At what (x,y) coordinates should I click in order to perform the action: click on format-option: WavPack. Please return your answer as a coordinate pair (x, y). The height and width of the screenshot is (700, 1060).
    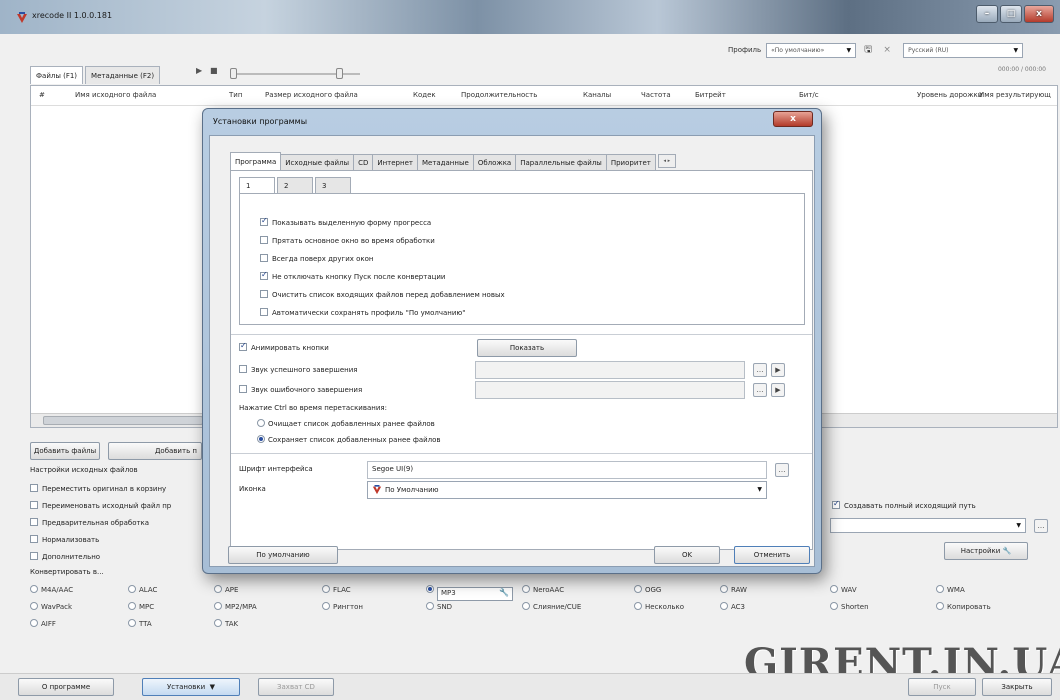
    Looking at the image, I should click on (51, 606).